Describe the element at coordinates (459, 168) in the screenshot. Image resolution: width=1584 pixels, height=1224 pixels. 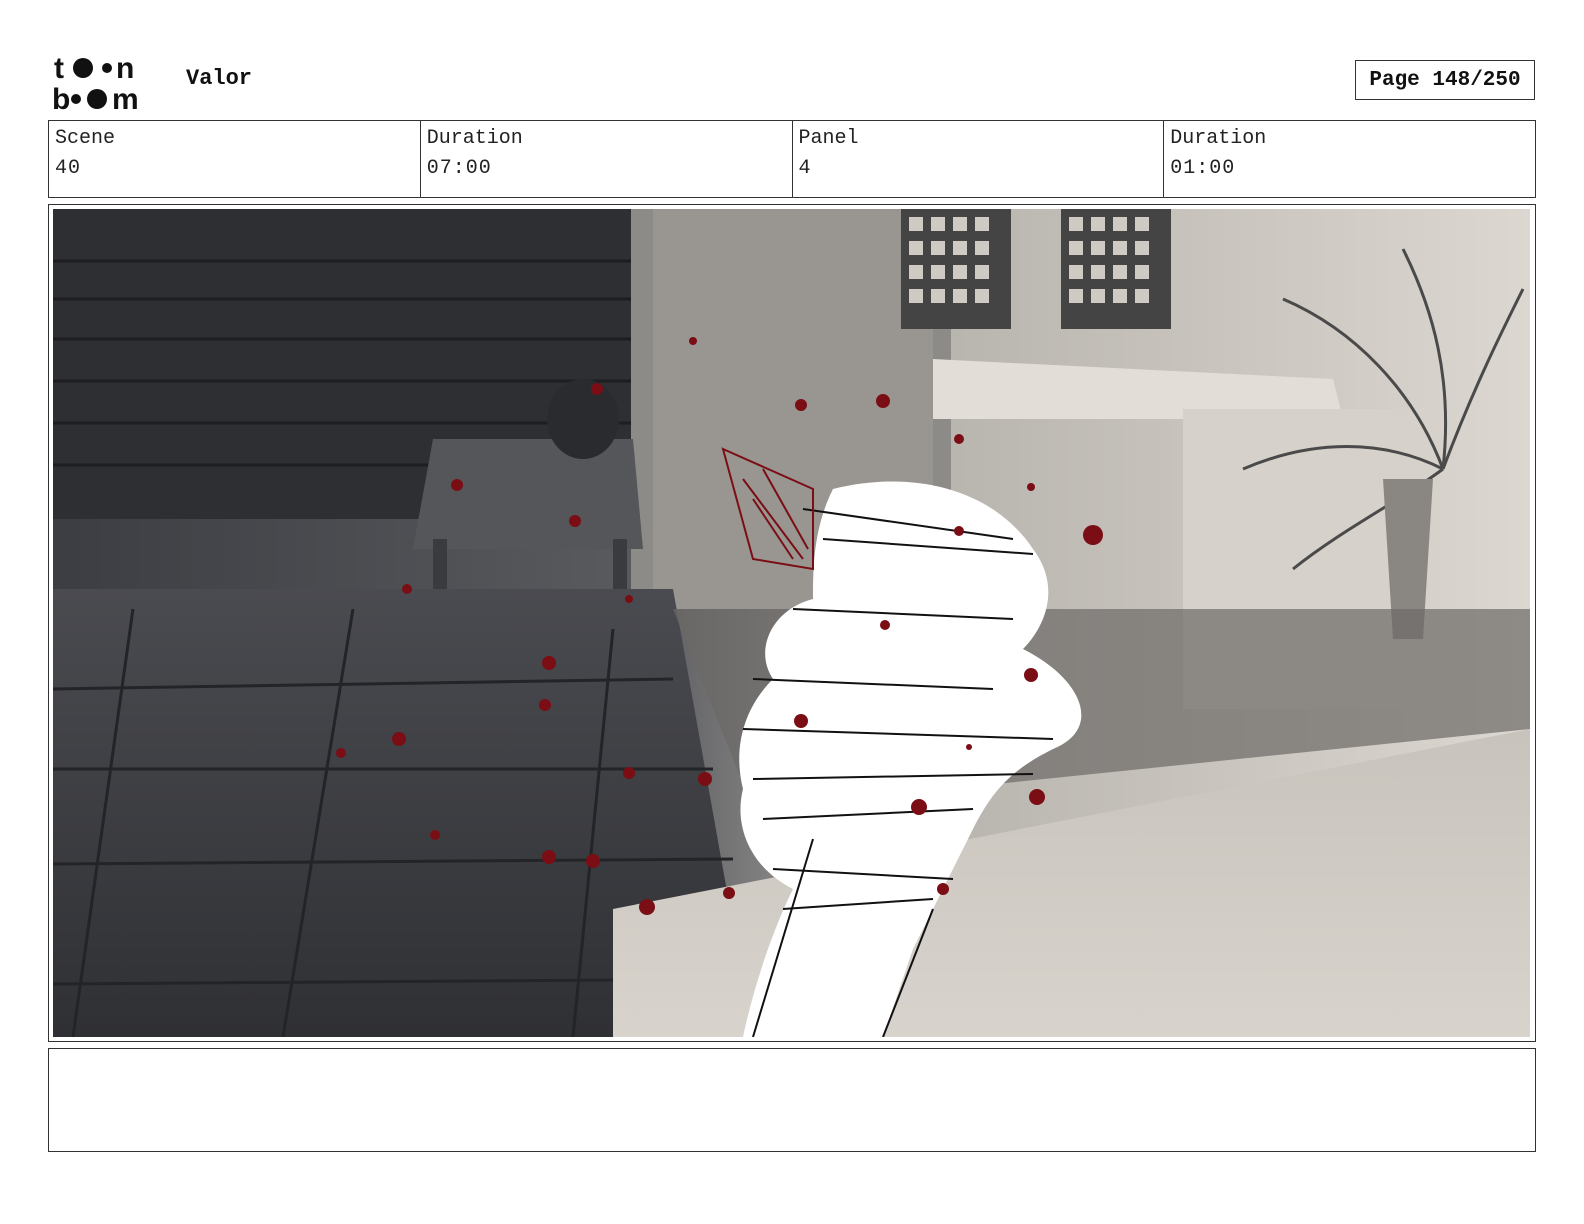
I see `scene-duration-value: 07:00` at that location.